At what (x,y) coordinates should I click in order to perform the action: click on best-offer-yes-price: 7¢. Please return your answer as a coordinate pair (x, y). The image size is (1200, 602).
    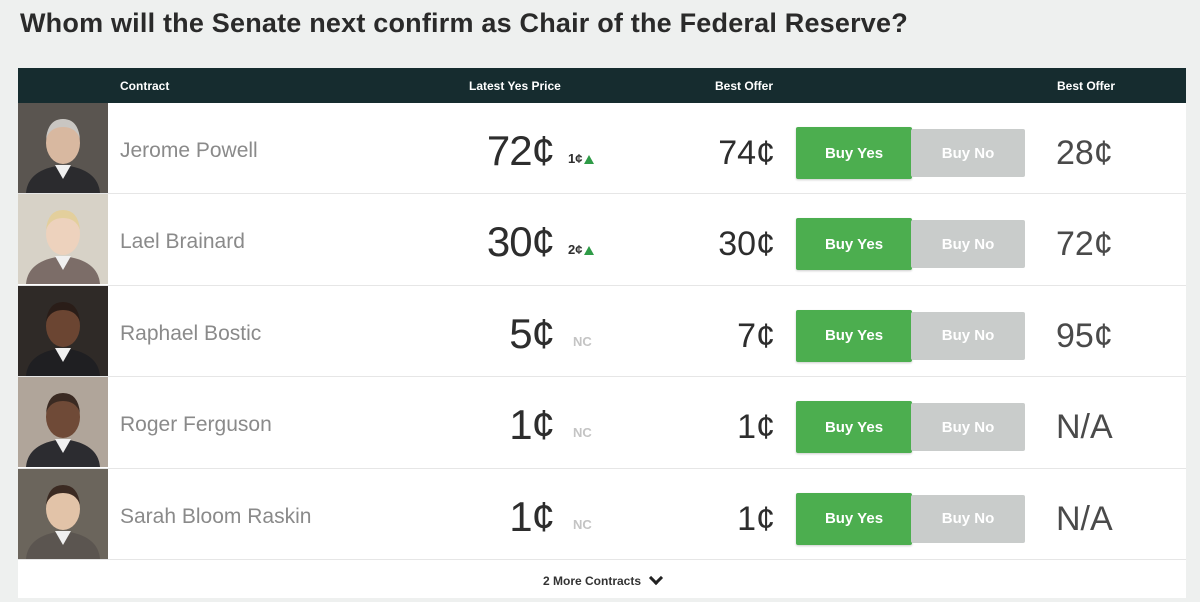
    Looking at the image, I should click on (756, 335).